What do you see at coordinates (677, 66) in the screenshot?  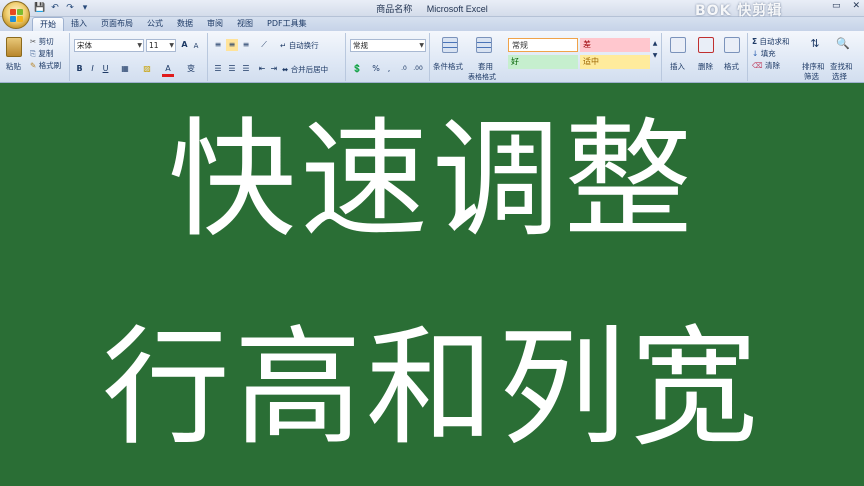 I see `insert-cells-label: 插入` at bounding box center [677, 66].